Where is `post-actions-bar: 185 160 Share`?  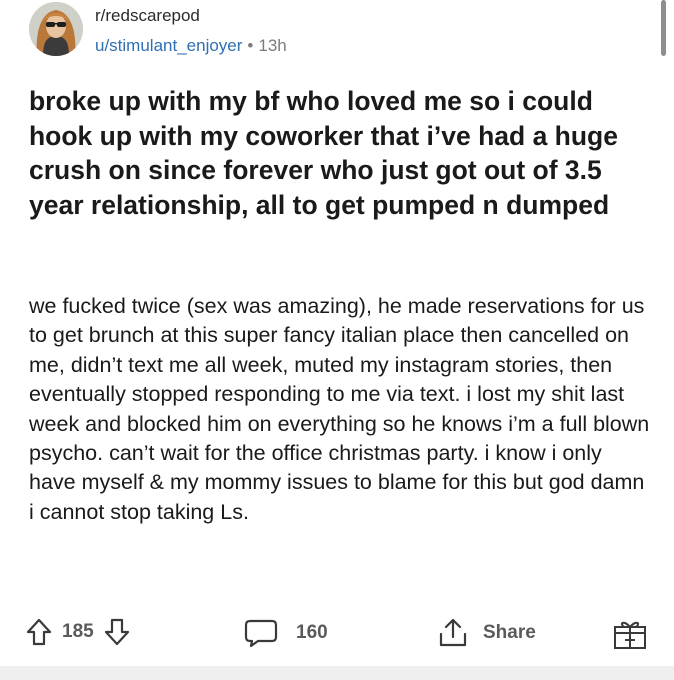 post-actions-bar: 185 160 Share is located at coordinates (337, 637).